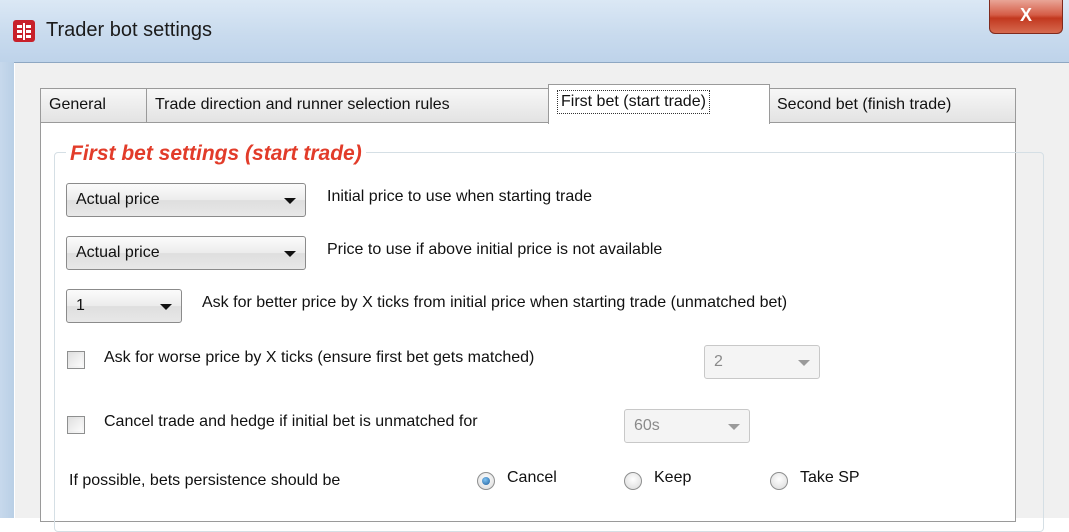 The image size is (1069, 532). I want to click on better-price-ticks-value: 1, so click(80, 305).